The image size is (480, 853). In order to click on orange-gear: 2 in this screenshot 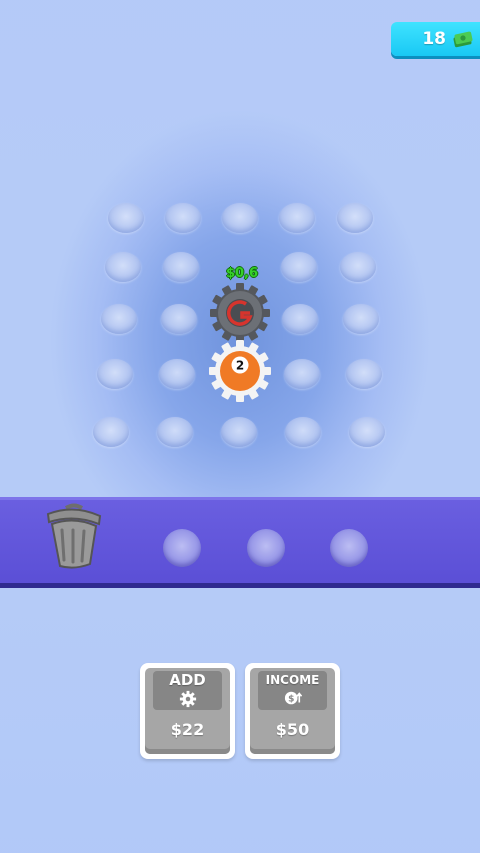, I will do `click(240, 371)`.